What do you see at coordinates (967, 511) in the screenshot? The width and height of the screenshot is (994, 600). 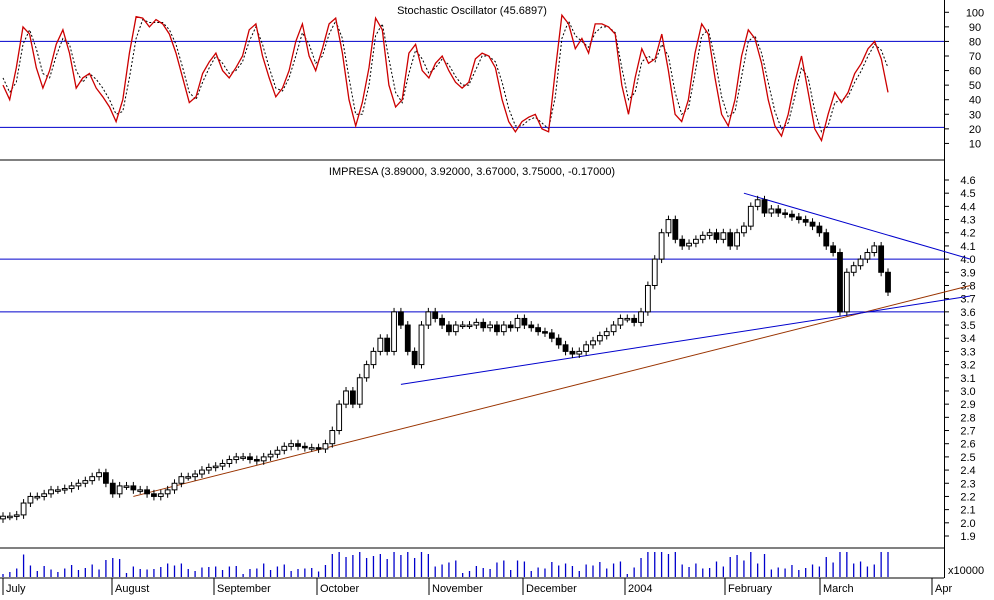 I see `price-tick-label: 2.1` at bounding box center [967, 511].